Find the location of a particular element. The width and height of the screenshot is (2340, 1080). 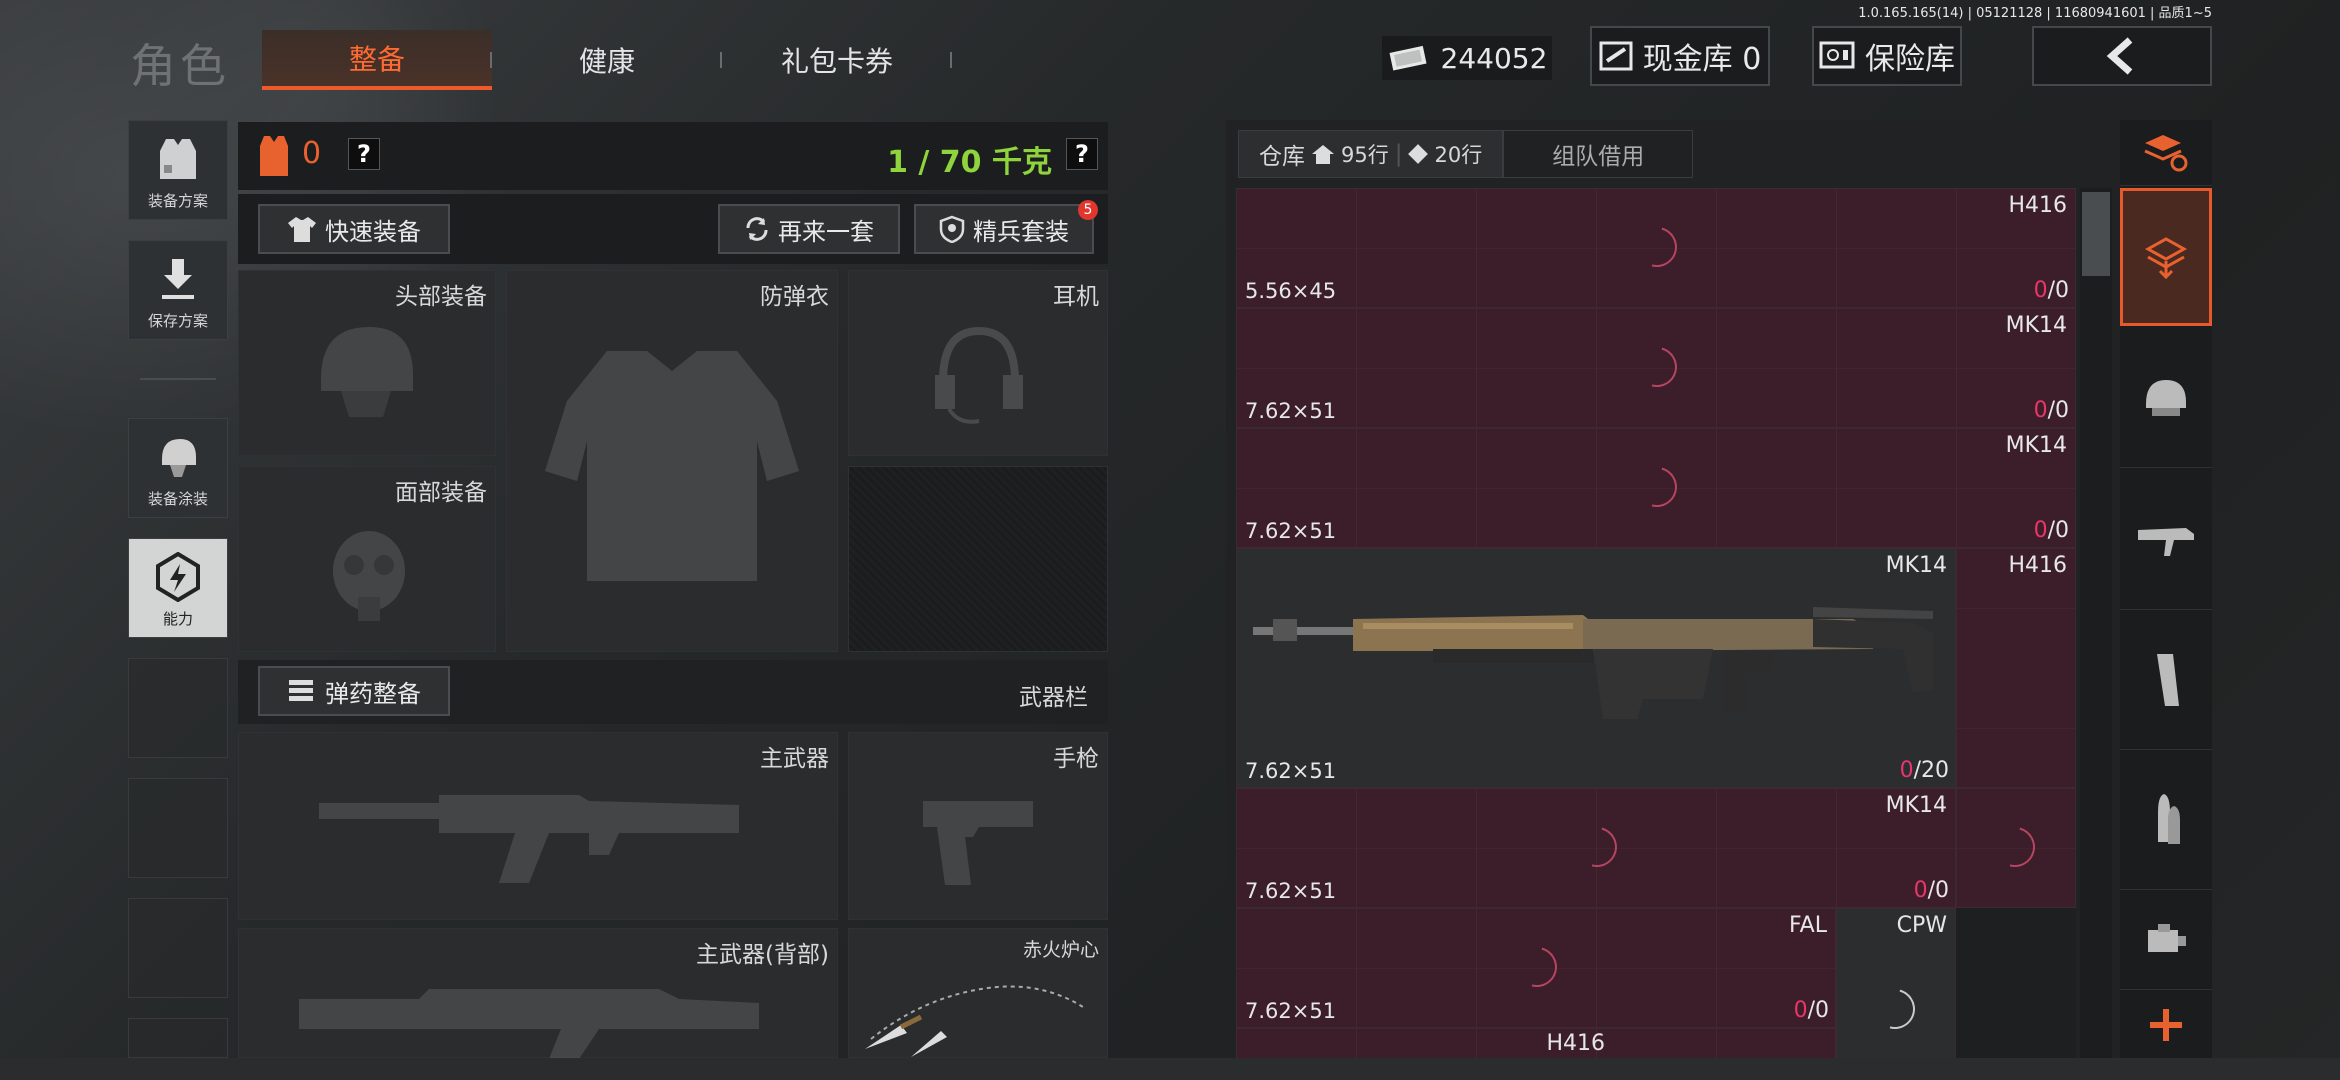

help-icon: ? is located at coordinates (364, 154).